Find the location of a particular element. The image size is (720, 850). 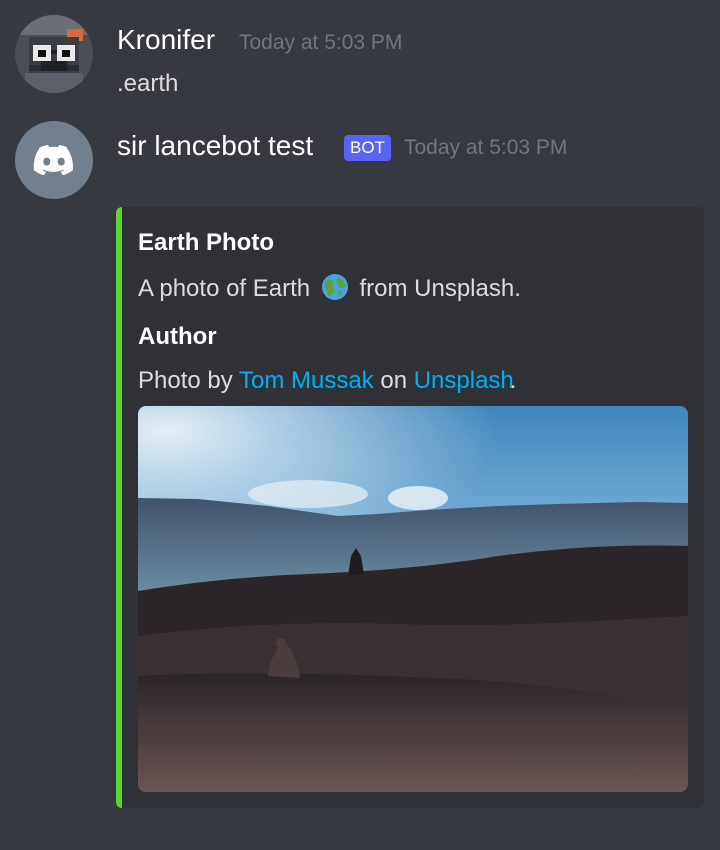

avatar-kronifer is located at coordinates (54, 54).